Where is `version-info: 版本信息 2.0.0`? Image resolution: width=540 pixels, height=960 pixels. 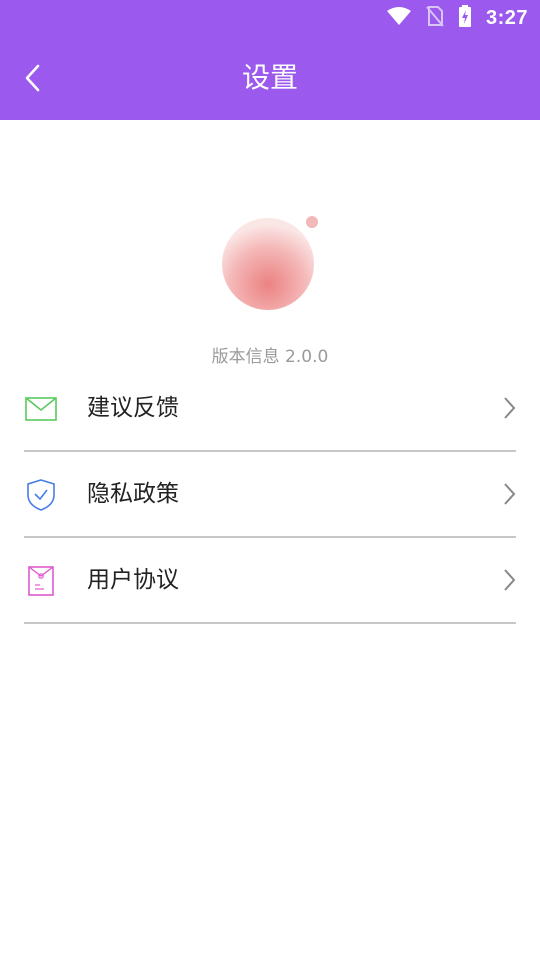 version-info: 版本信息 2.0.0 is located at coordinates (270, 357).